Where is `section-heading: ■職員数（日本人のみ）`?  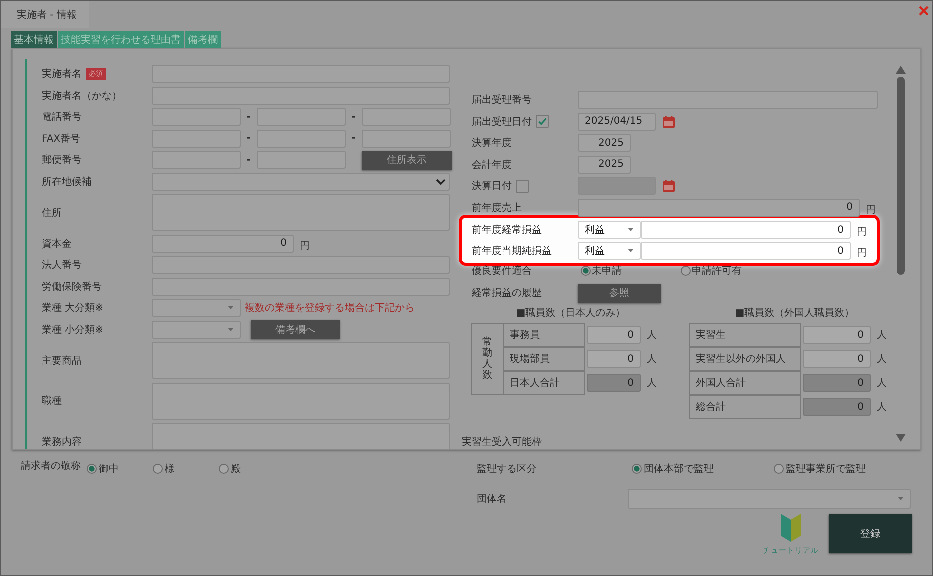 section-heading: ■職員数（日本人のみ） is located at coordinates (571, 313).